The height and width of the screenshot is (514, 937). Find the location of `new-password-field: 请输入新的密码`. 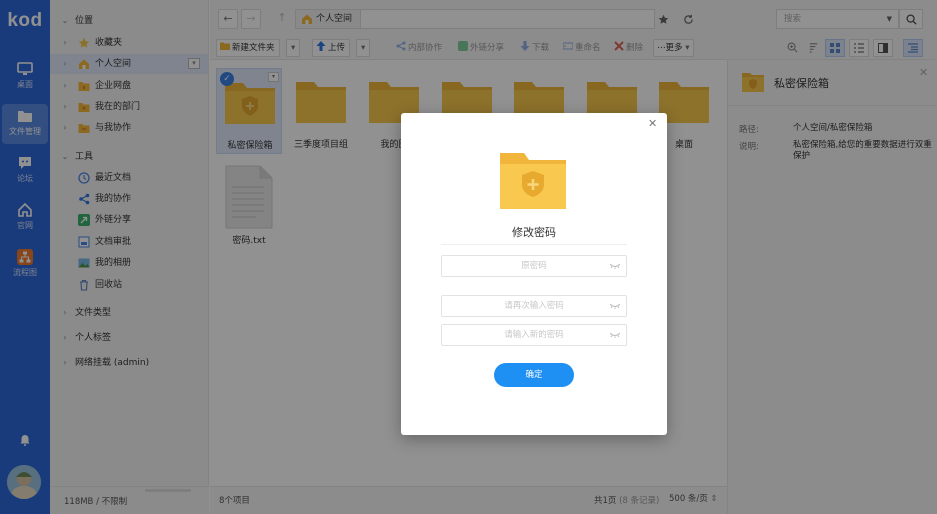

new-password-field: 请输入新的密码 is located at coordinates (534, 335).